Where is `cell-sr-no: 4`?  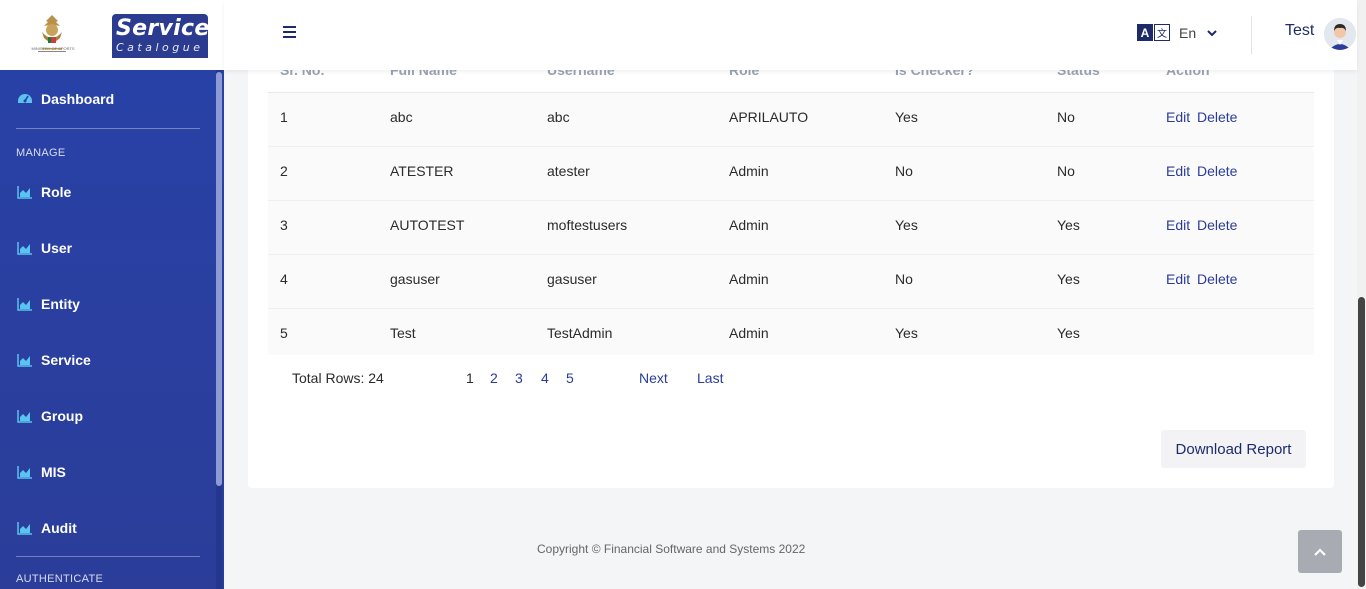
cell-sr-no: 4 is located at coordinates (284, 279).